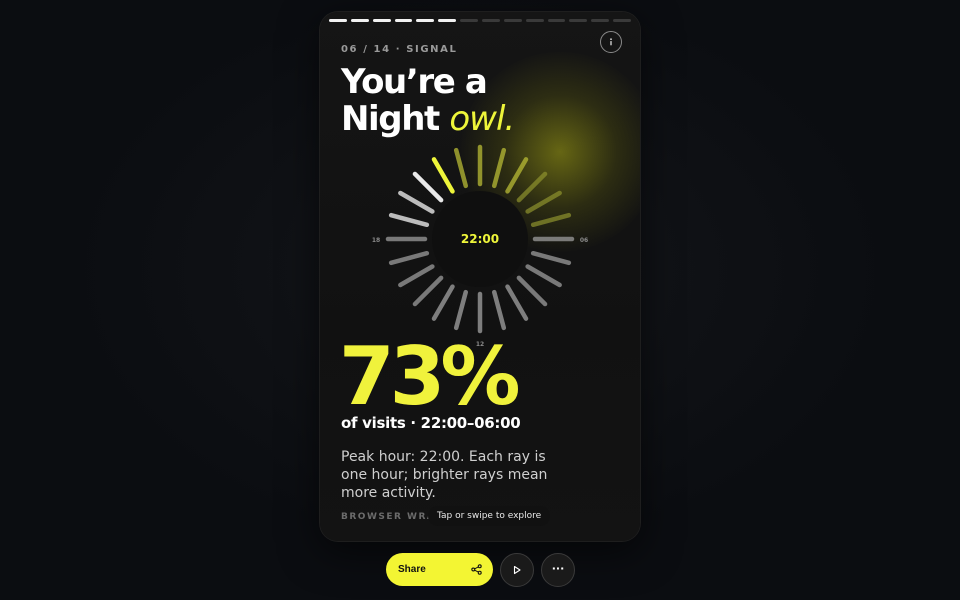 The height and width of the screenshot is (600, 960). I want to click on dial-center-label: 22:00, so click(480, 239).